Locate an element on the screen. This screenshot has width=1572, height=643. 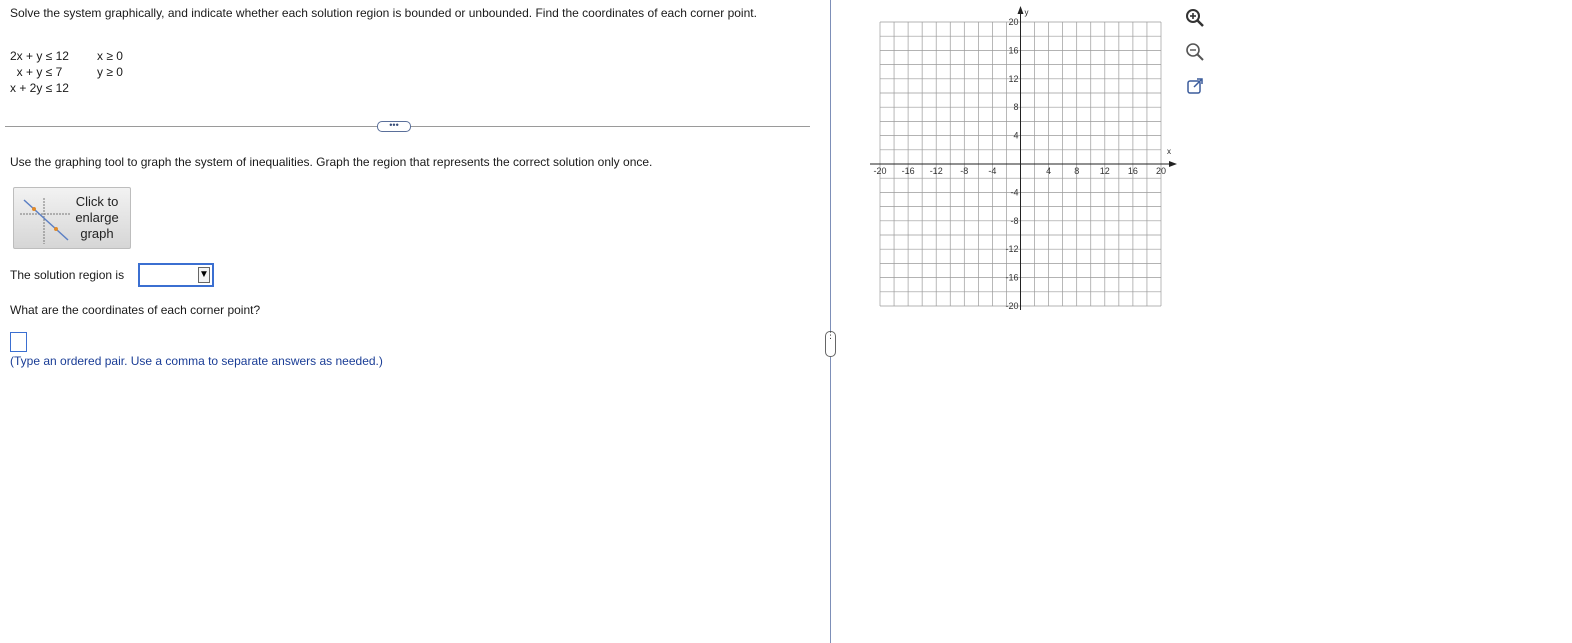
inequality-2: x + y ≤ 7 is located at coordinates (39, 72).